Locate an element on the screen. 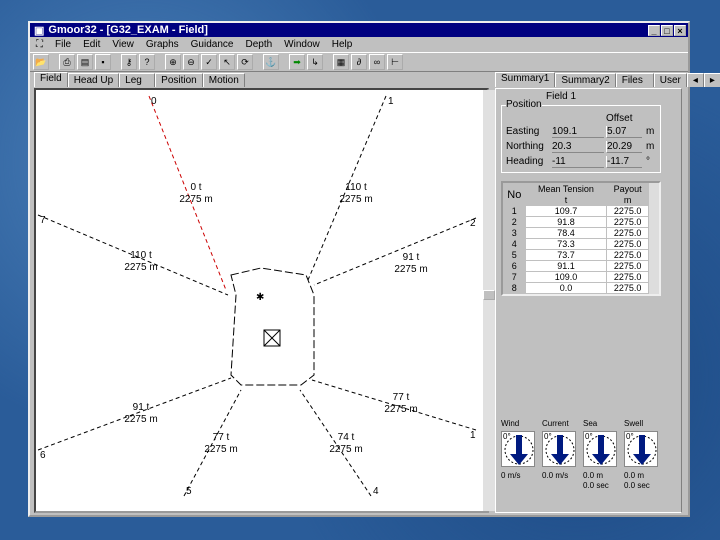 This screenshot has width=720, height=540. tab-motion: Motion is located at coordinates (223, 80).